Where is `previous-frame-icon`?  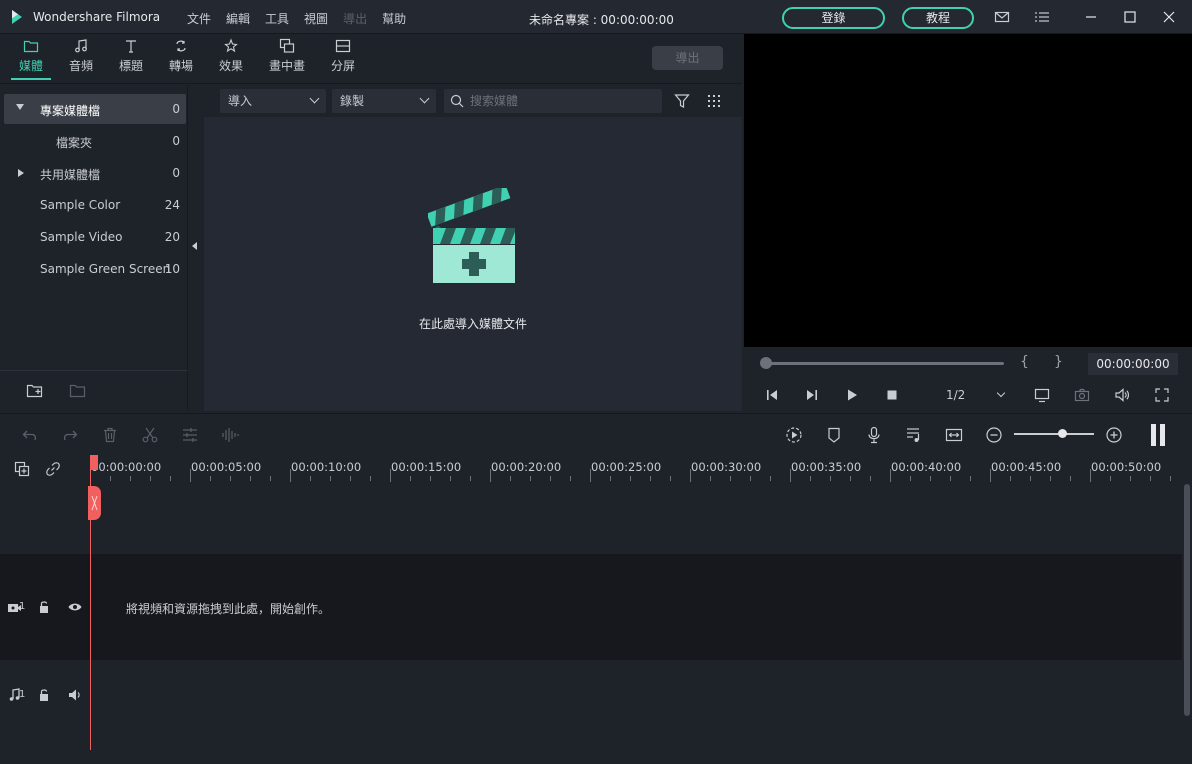 previous-frame-icon is located at coordinates (772, 395).